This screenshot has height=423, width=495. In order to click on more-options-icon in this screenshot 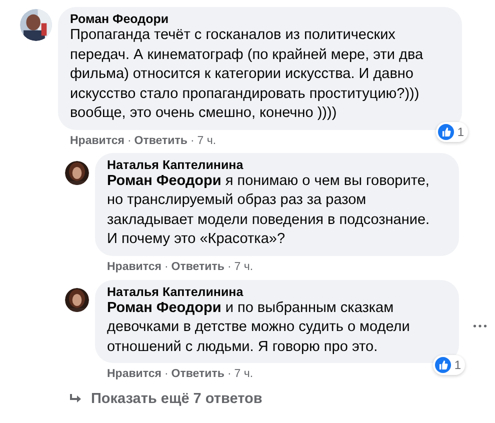, I will do `click(480, 326)`.